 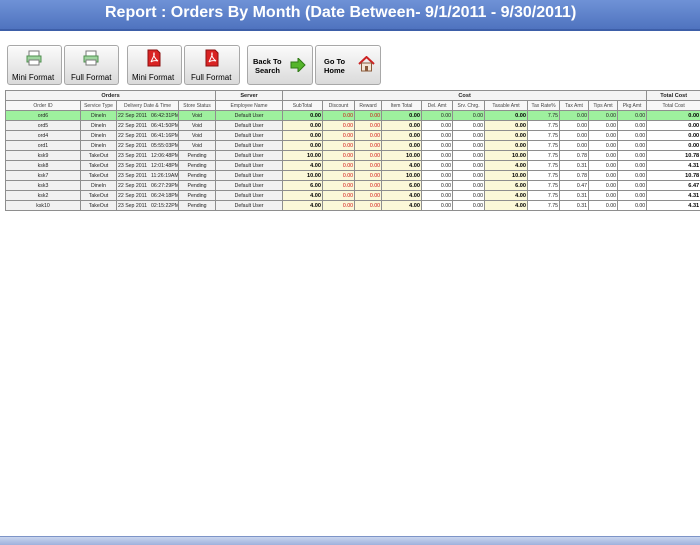 What do you see at coordinates (574, 106) in the screenshot?
I see `col-header: Tax Amt` at bounding box center [574, 106].